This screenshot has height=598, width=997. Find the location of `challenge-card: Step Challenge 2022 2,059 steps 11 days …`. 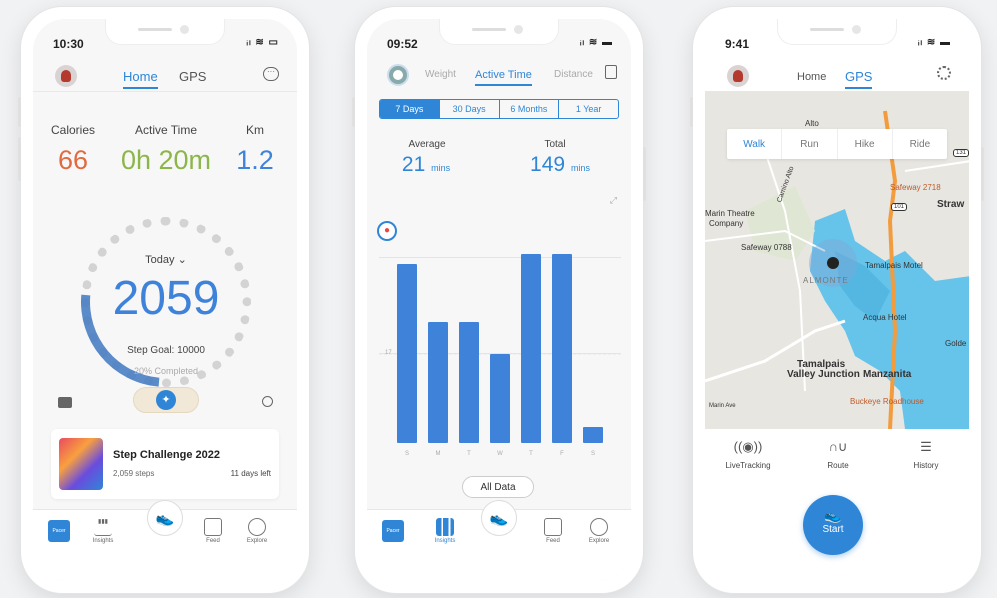

challenge-card: Step Challenge 2022 2,059 steps 11 days … is located at coordinates (165, 464).